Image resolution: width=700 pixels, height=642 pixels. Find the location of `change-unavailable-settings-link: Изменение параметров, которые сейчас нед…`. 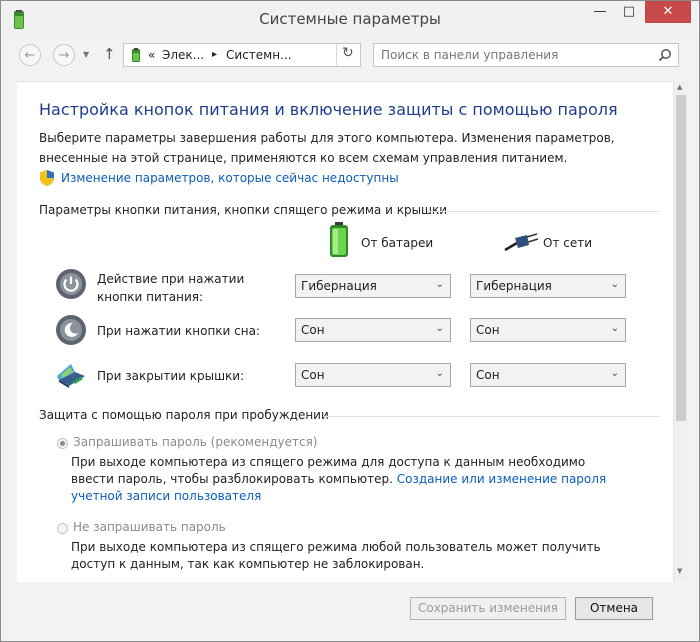

change-unavailable-settings-link: Изменение параметров, которые сейчас нед… is located at coordinates (230, 178).